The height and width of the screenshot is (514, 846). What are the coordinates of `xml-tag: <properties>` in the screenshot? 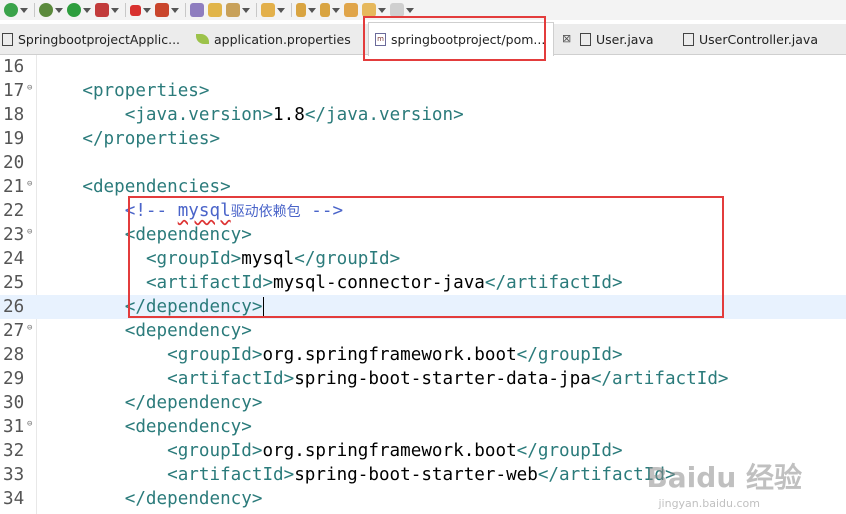 It's located at (146, 91).